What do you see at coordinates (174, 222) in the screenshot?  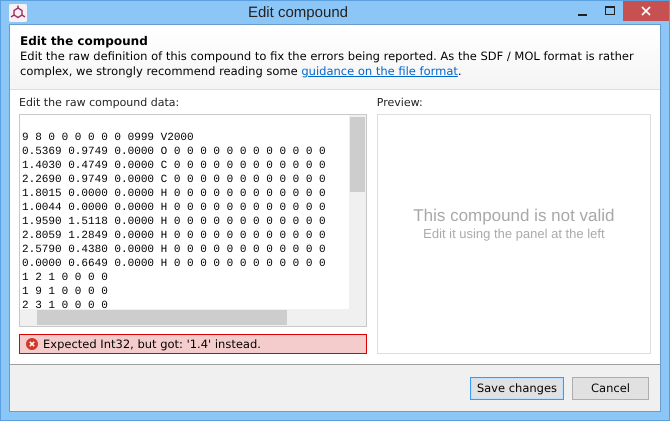 I see `code-line: 1.9590 1.5118 0.0000 H 0 0 0 0 0 0 0 0 0 0 0 0` at bounding box center [174, 222].